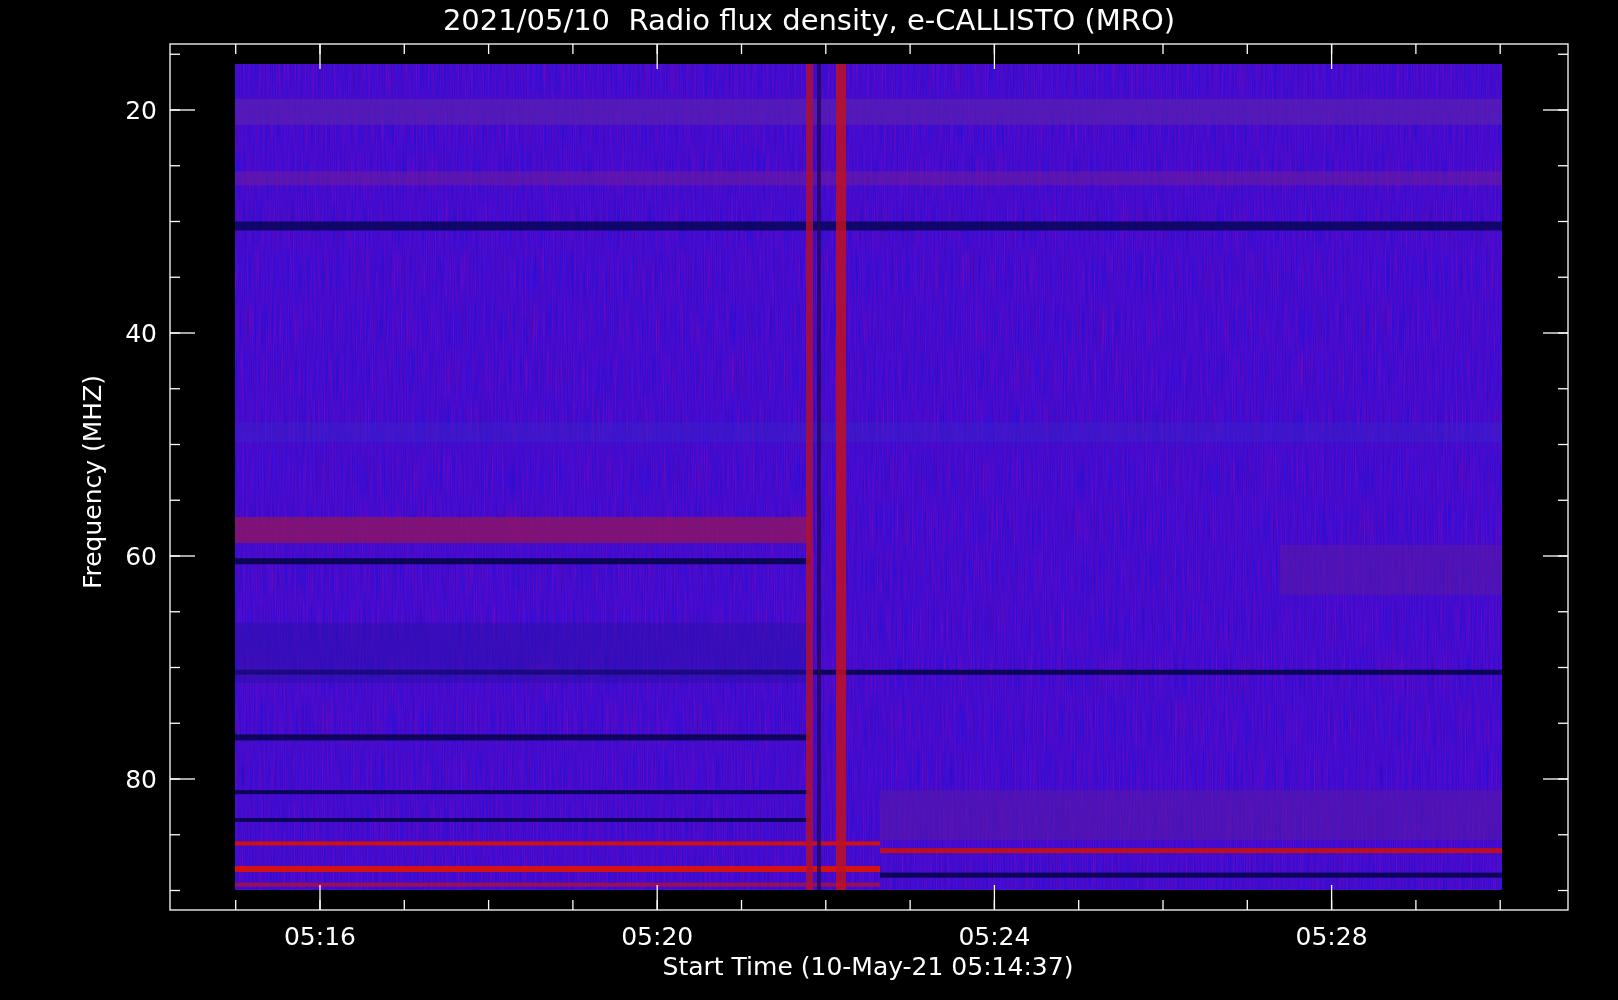 The width and height of the screenshot is (1618, 1000). I want to click on x-axis-label: Start Time (10-May-21 05:14:37), so click(868, 966).